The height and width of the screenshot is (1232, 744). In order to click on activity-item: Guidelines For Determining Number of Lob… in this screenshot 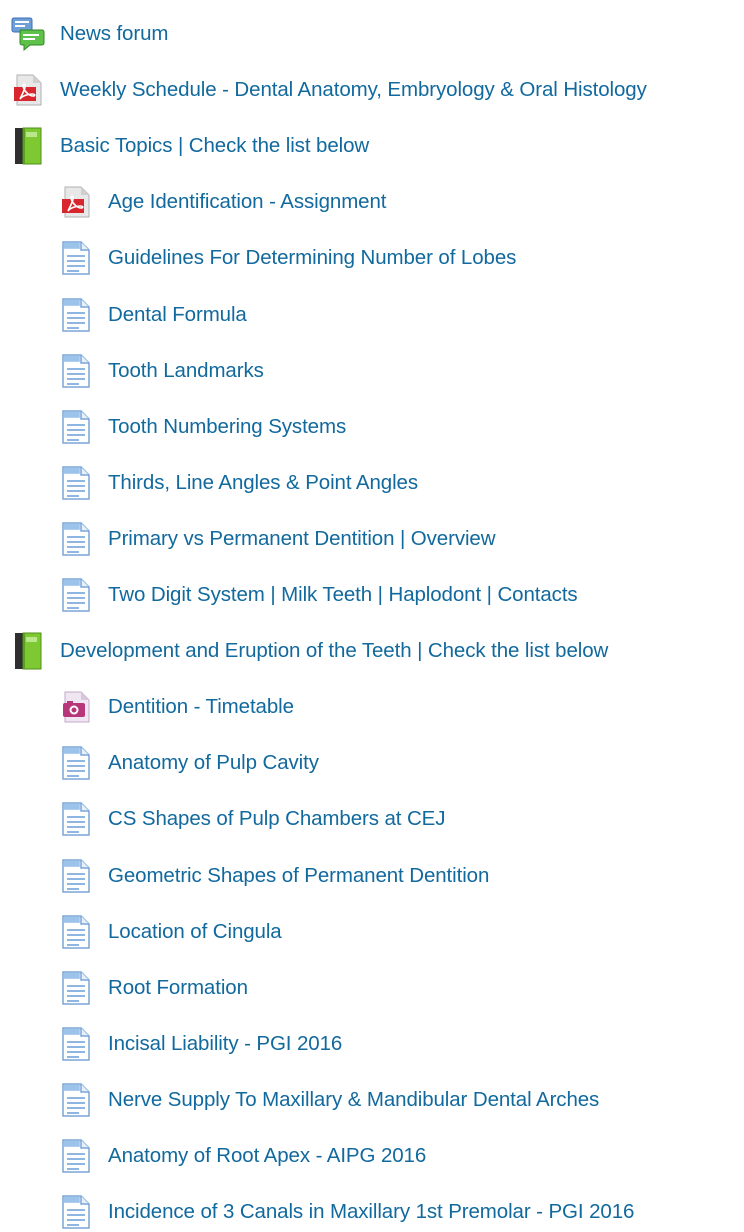, I will do `click(258, 258)`.